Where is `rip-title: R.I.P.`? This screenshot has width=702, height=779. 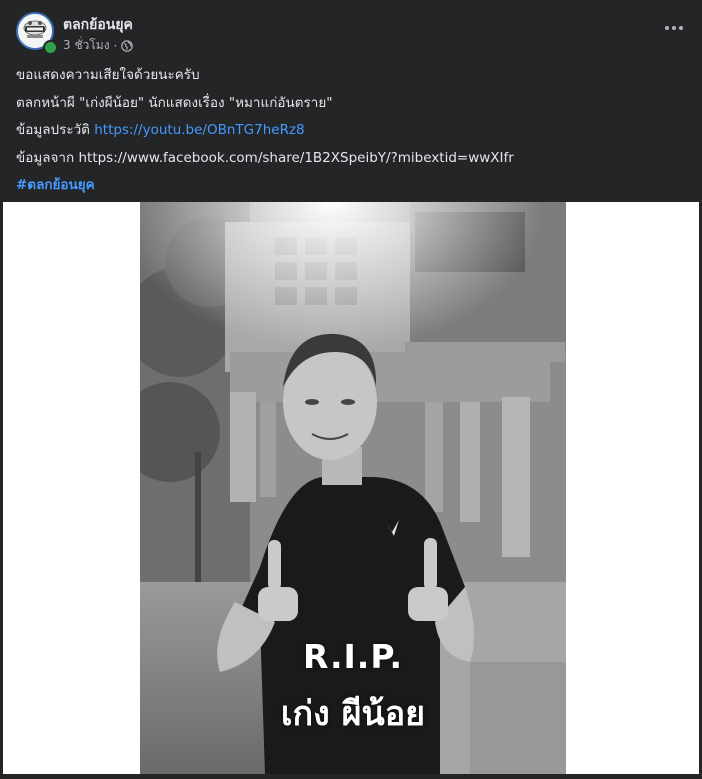 rip-title: R.I.P. is located at coordinates (353, 656).